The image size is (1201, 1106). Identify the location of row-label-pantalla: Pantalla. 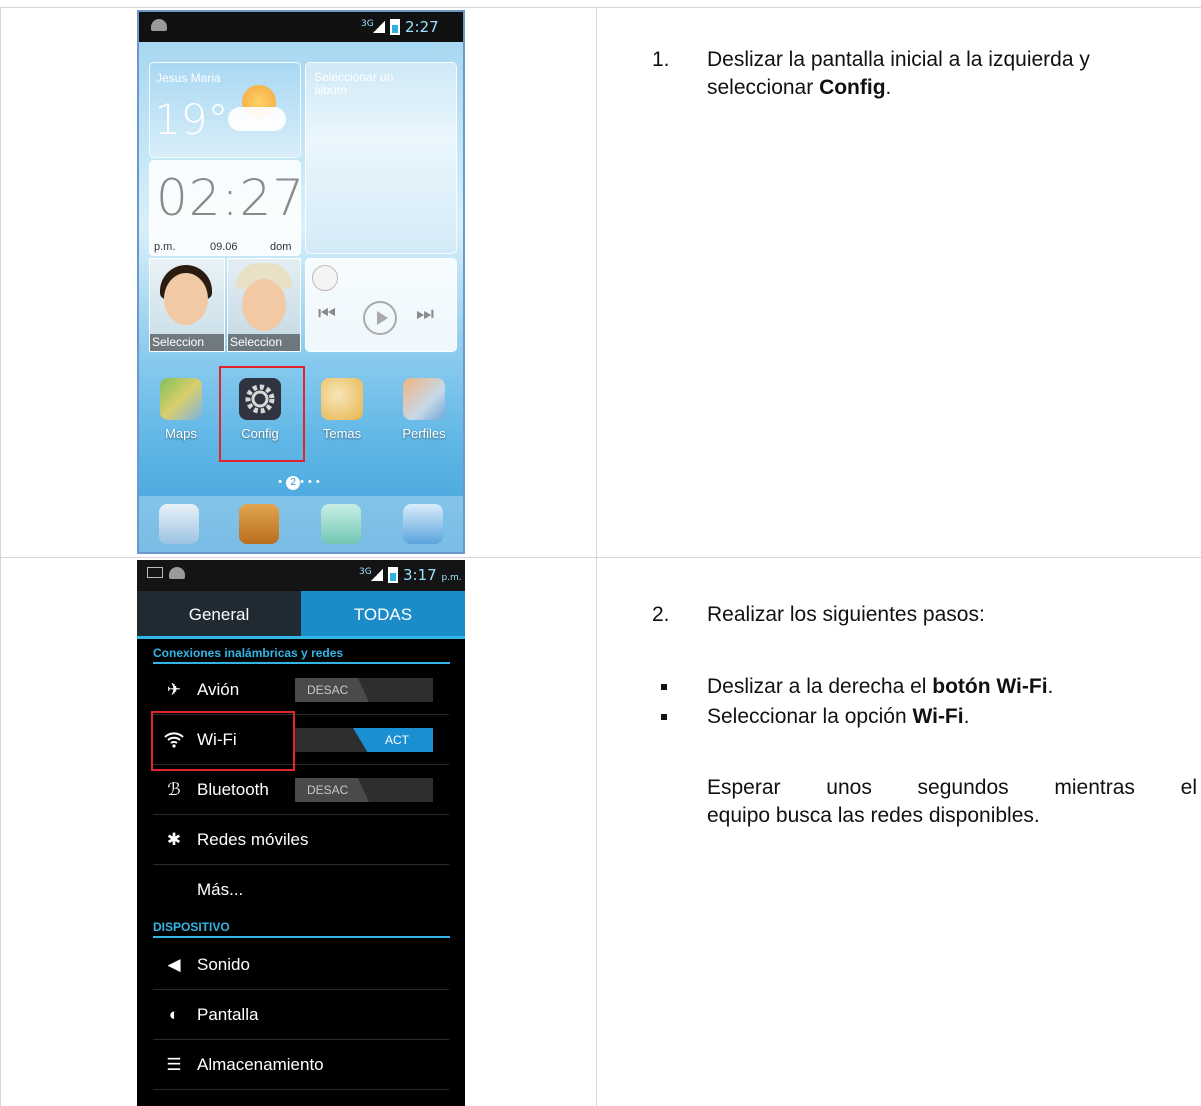
(228, 1014).